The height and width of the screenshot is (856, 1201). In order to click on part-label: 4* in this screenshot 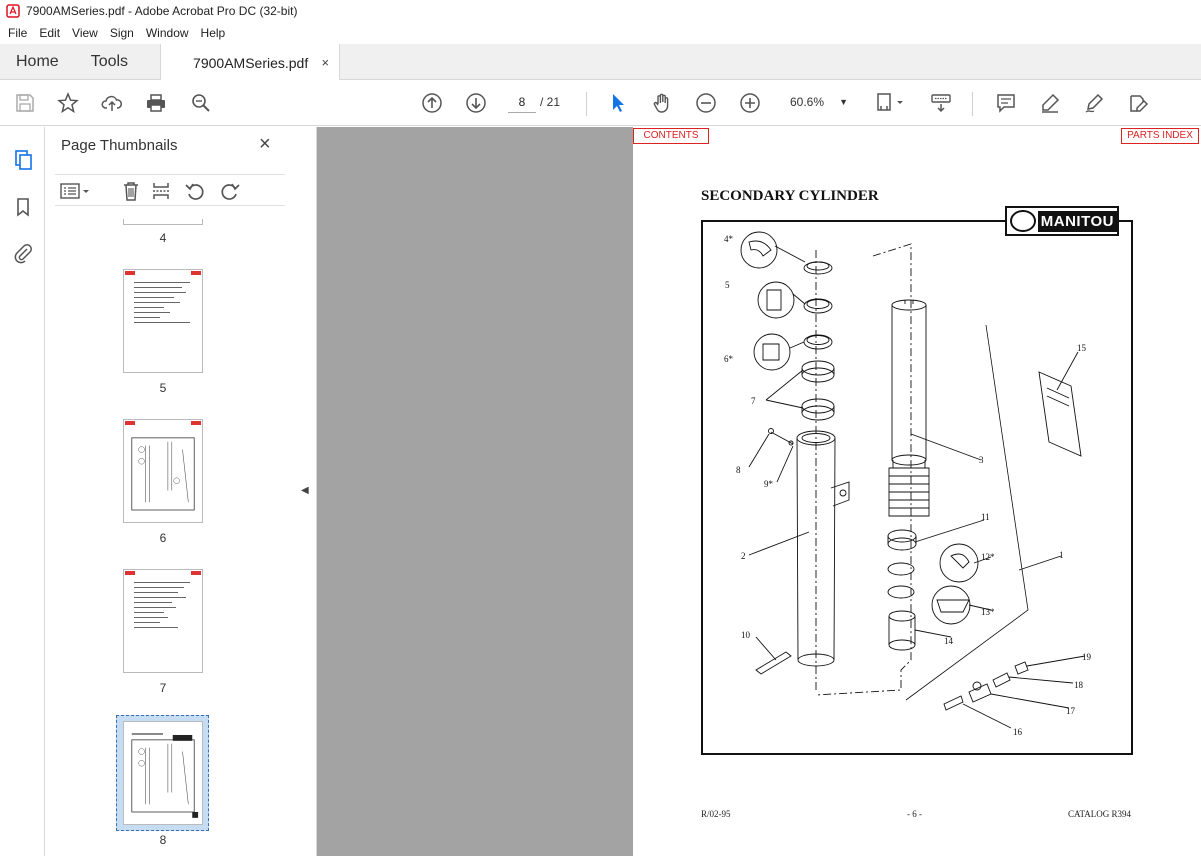, I will do `click(729, 239)`.